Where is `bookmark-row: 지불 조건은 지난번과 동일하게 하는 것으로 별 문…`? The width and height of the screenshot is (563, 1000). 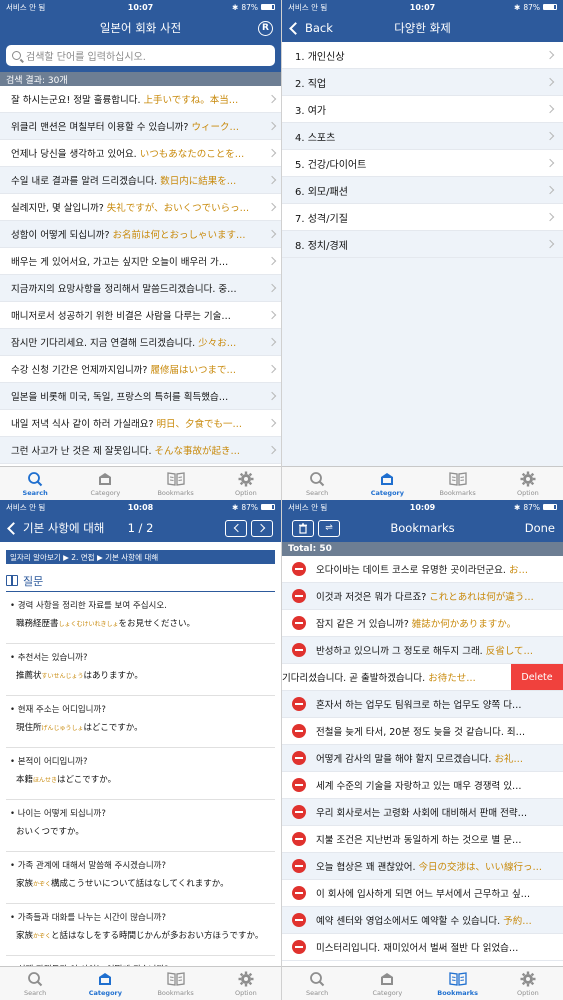
bookmark-row: 지불 조건은 지난번과 동일하게 하는 것으로 별 문… is located at coordinates (422, 839).